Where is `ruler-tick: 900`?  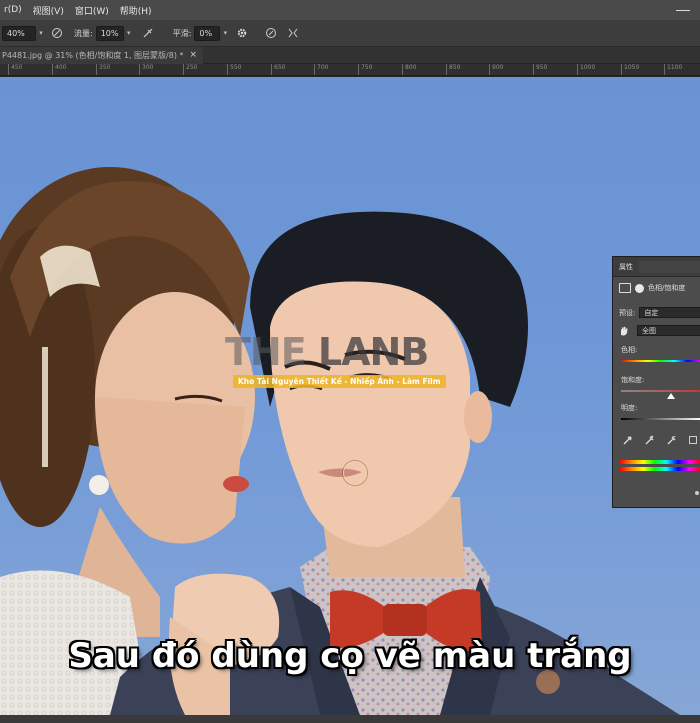 ruler-tick: 900 is located at coordinates (496, 69).